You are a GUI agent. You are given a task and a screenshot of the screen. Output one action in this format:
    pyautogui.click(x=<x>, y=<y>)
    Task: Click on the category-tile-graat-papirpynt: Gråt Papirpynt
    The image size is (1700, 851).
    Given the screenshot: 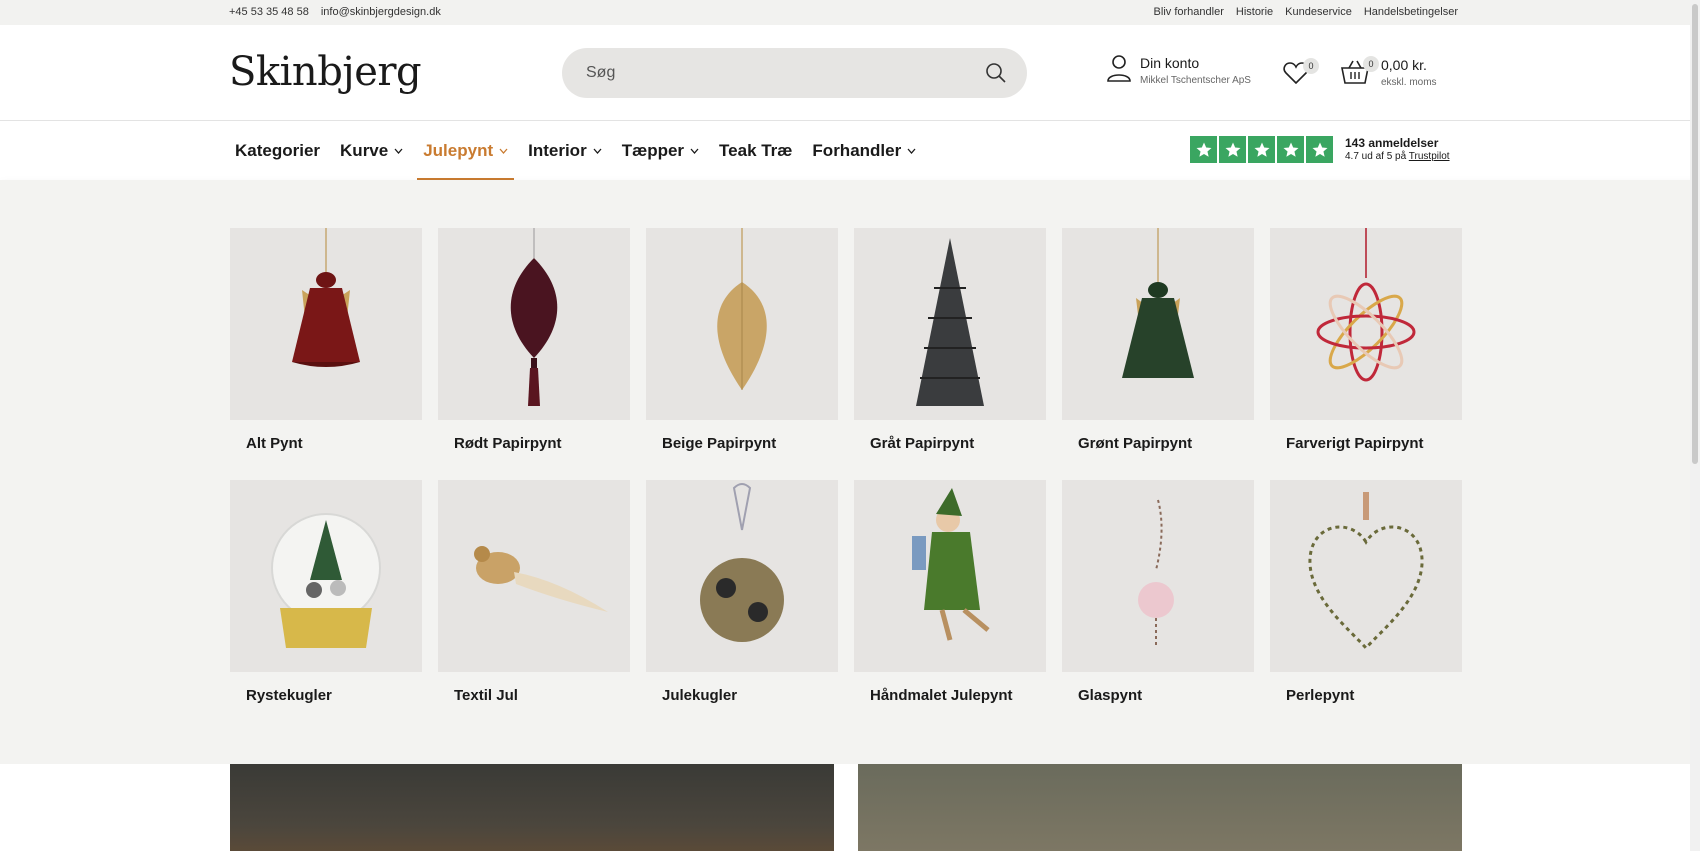 What is the action you would take?
    pyautogui.click(x=950, y=354)
    